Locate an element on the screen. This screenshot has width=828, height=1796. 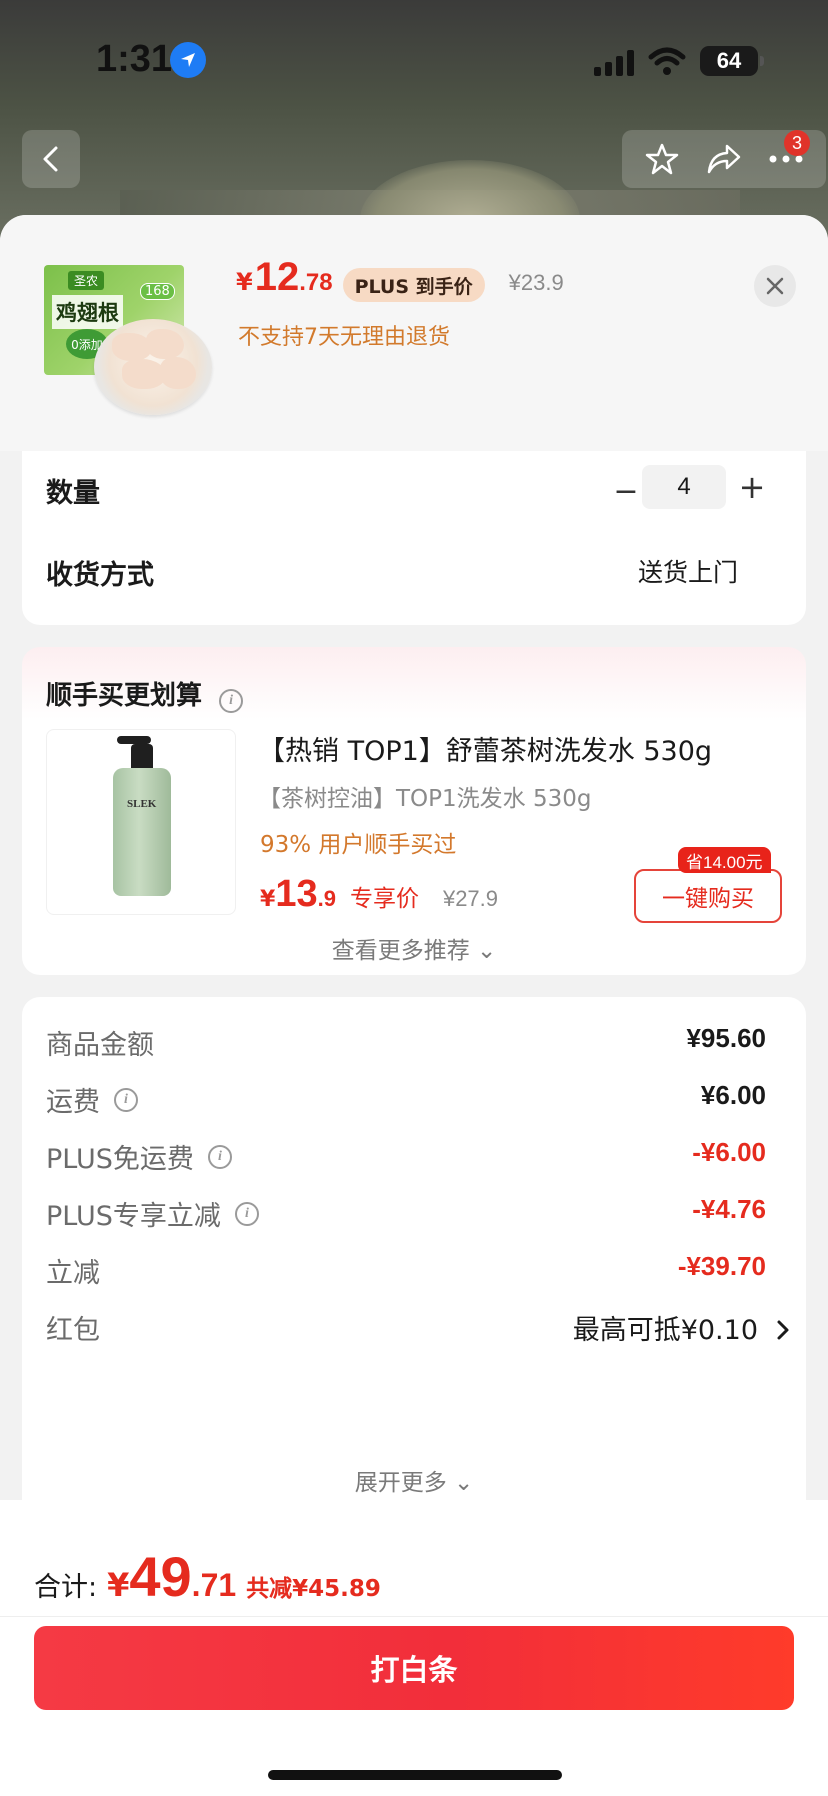
return-policy-note: 不支持7天无理由退货 is located at coordinates (344, 337).